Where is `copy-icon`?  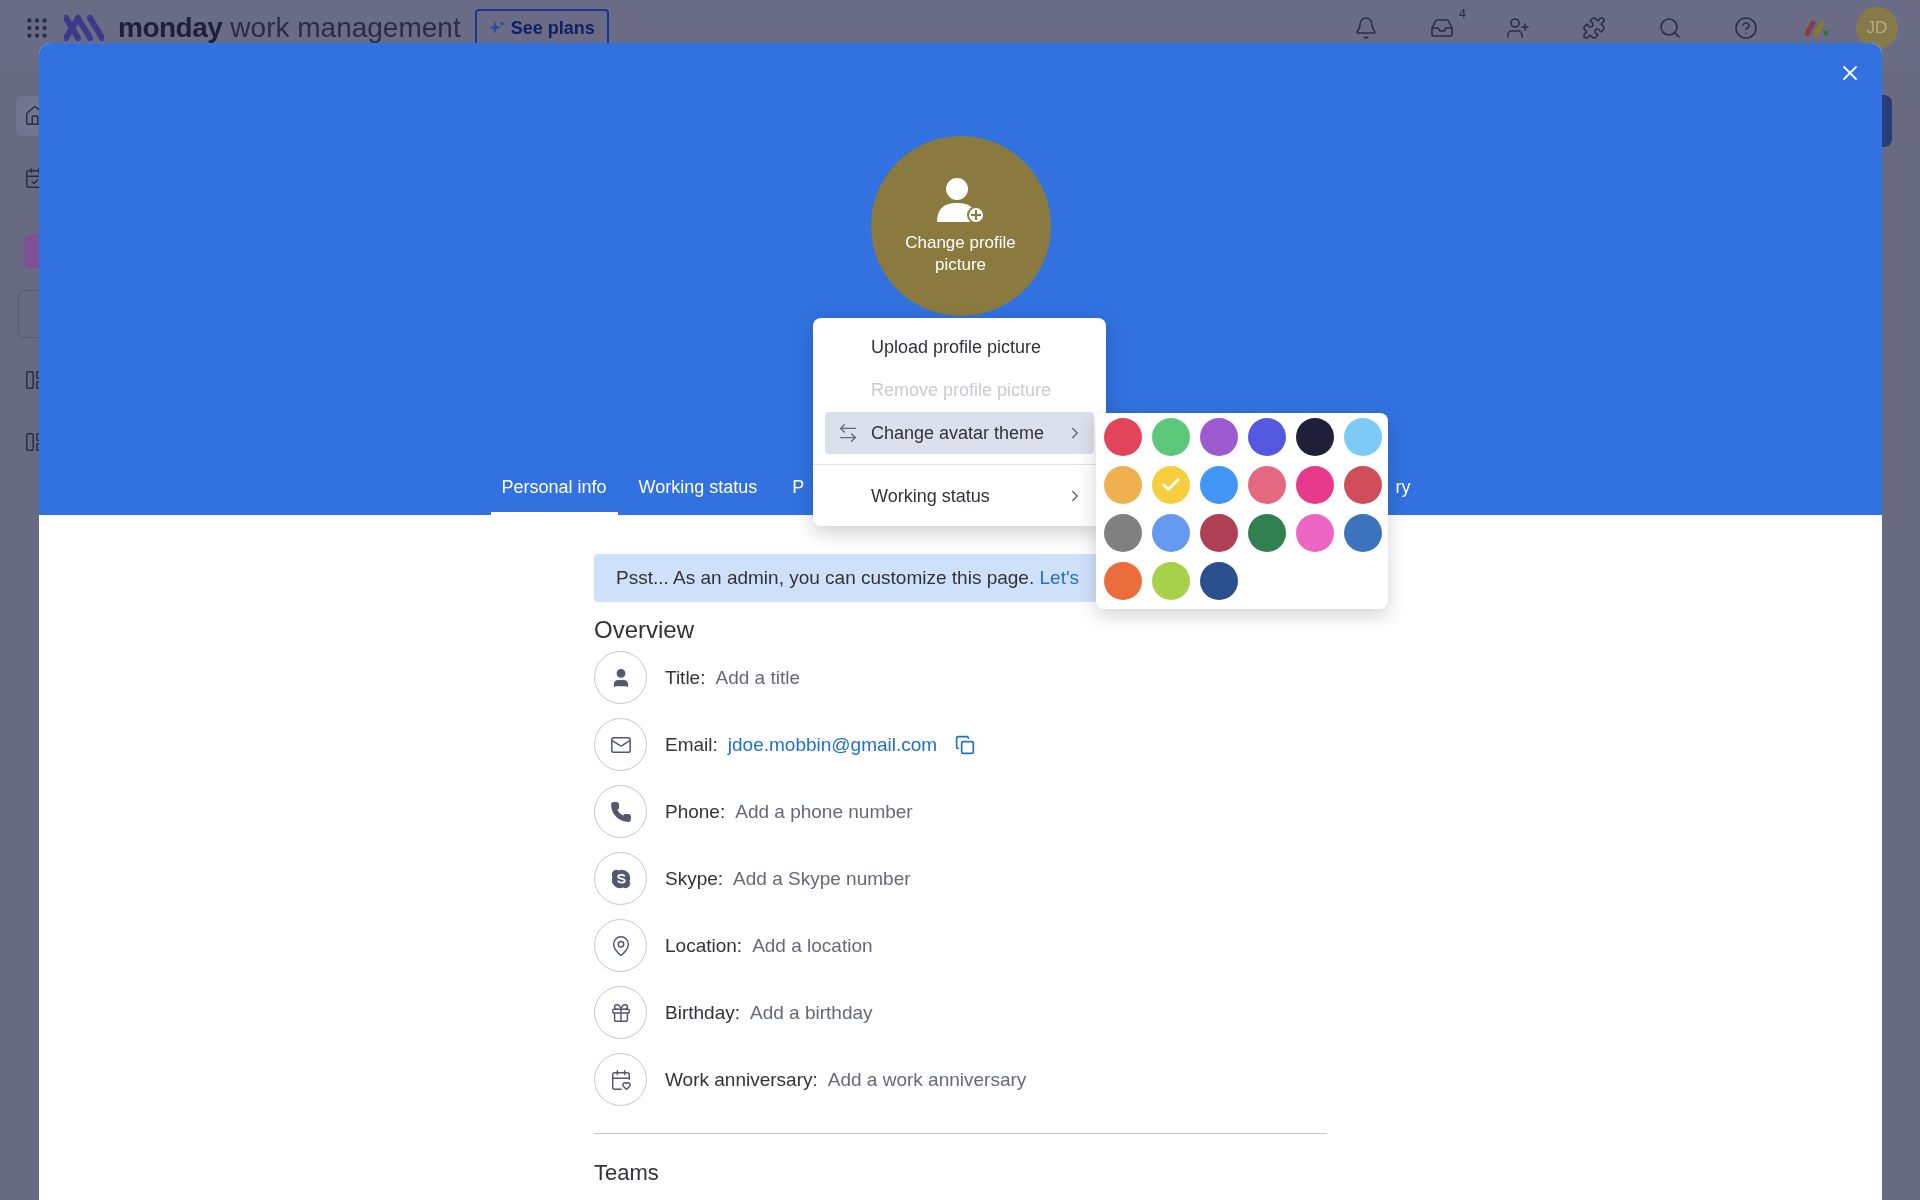 copy-icon is located at coordinates (965, 744).